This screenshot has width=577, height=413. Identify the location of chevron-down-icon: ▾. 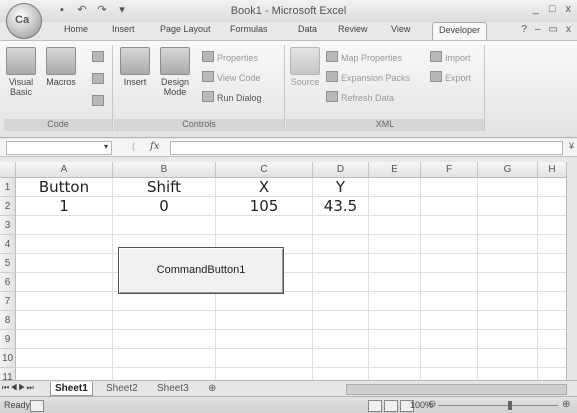
(106, 146).